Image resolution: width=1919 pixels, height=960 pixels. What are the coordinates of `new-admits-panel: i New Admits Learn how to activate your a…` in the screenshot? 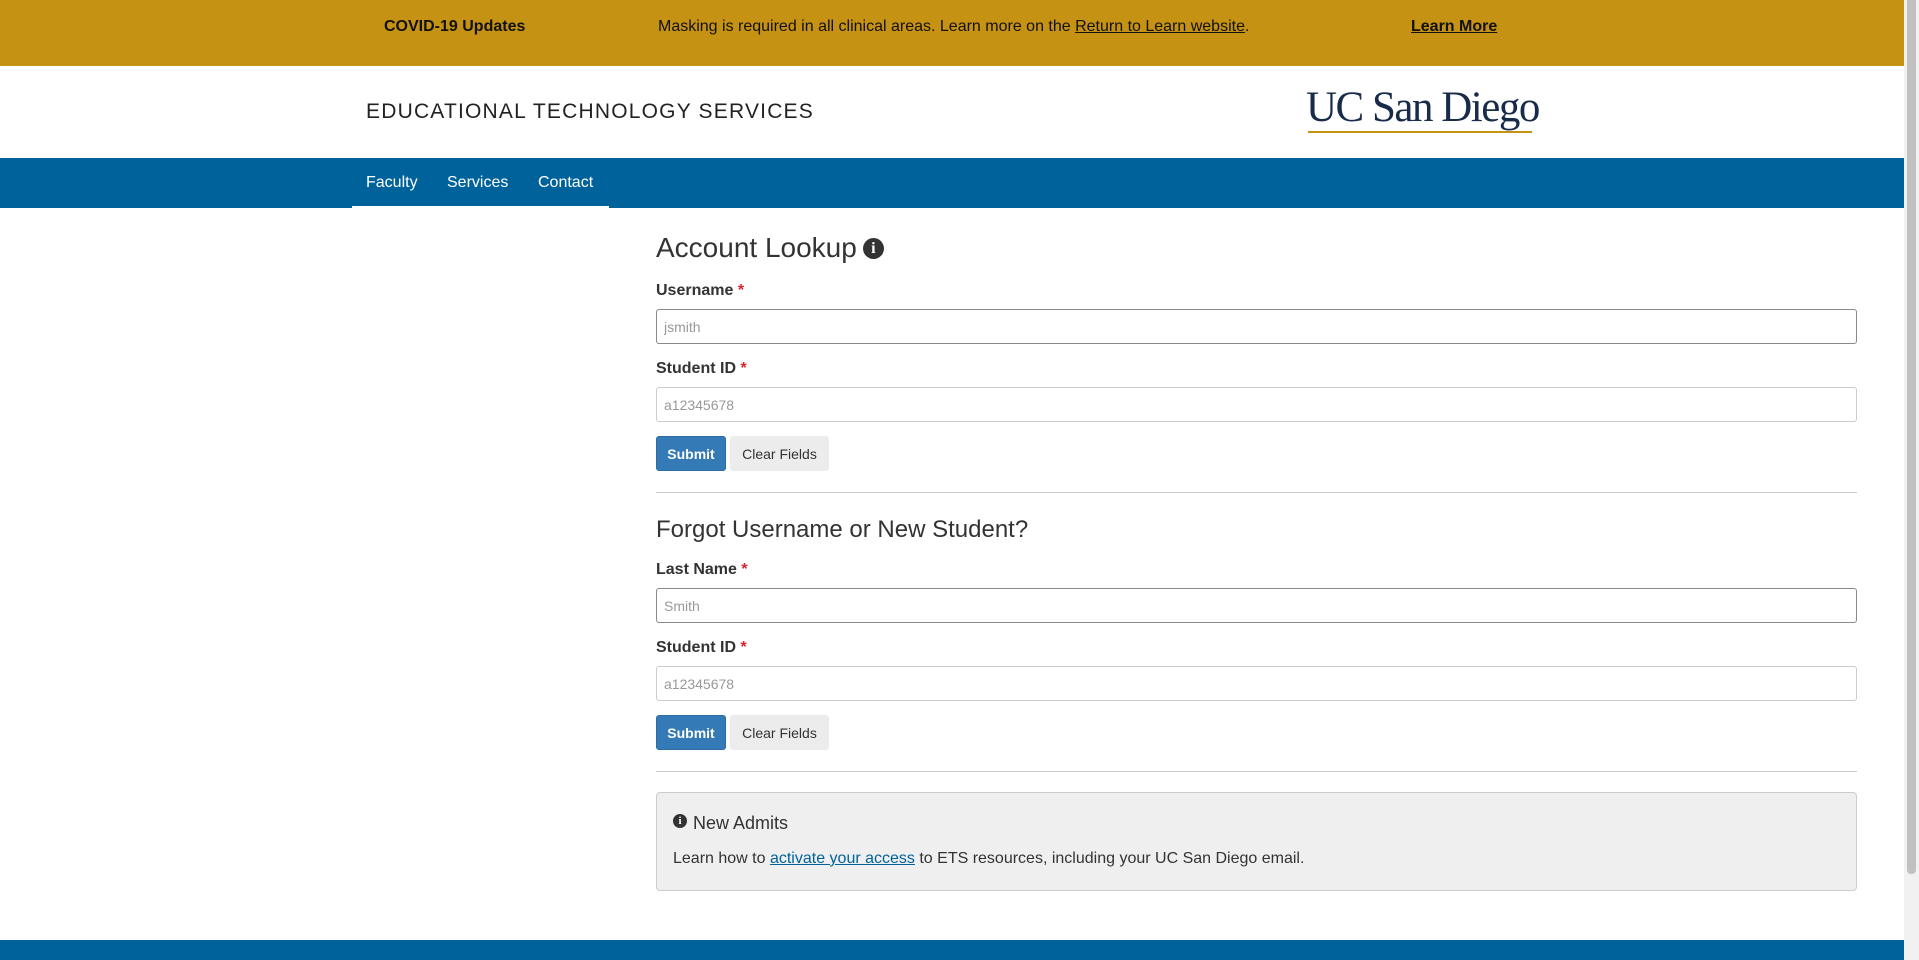 It's located at (1256, 841).